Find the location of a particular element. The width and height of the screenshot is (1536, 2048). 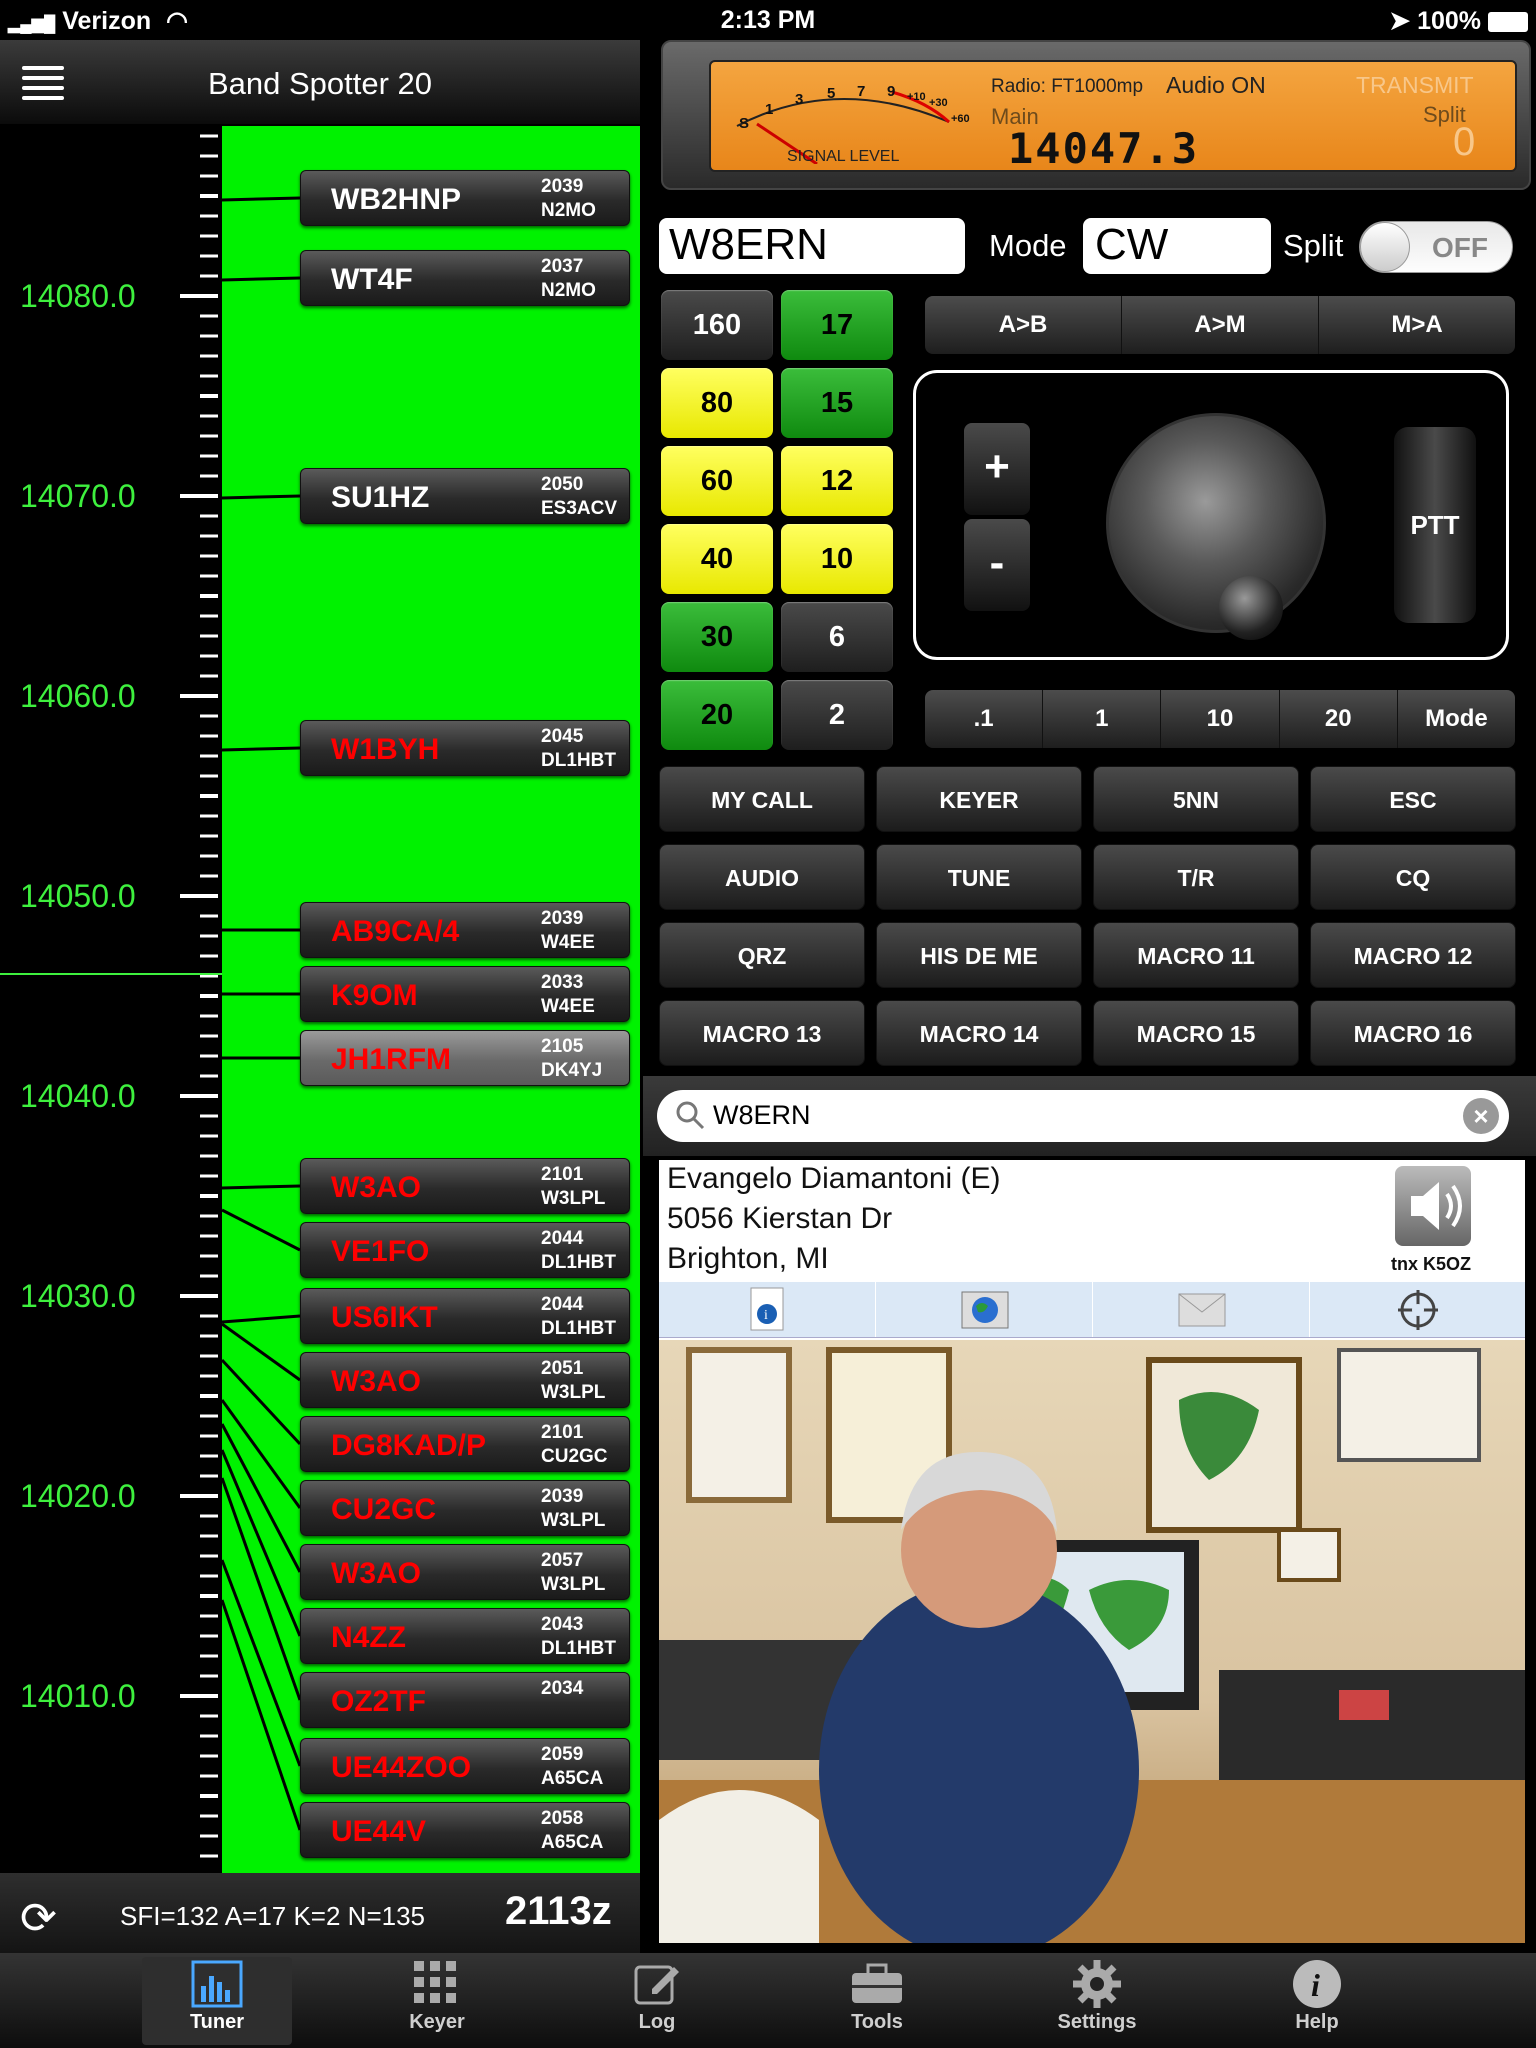

step-twenty: 20 is located at coordinates (1339, 719).